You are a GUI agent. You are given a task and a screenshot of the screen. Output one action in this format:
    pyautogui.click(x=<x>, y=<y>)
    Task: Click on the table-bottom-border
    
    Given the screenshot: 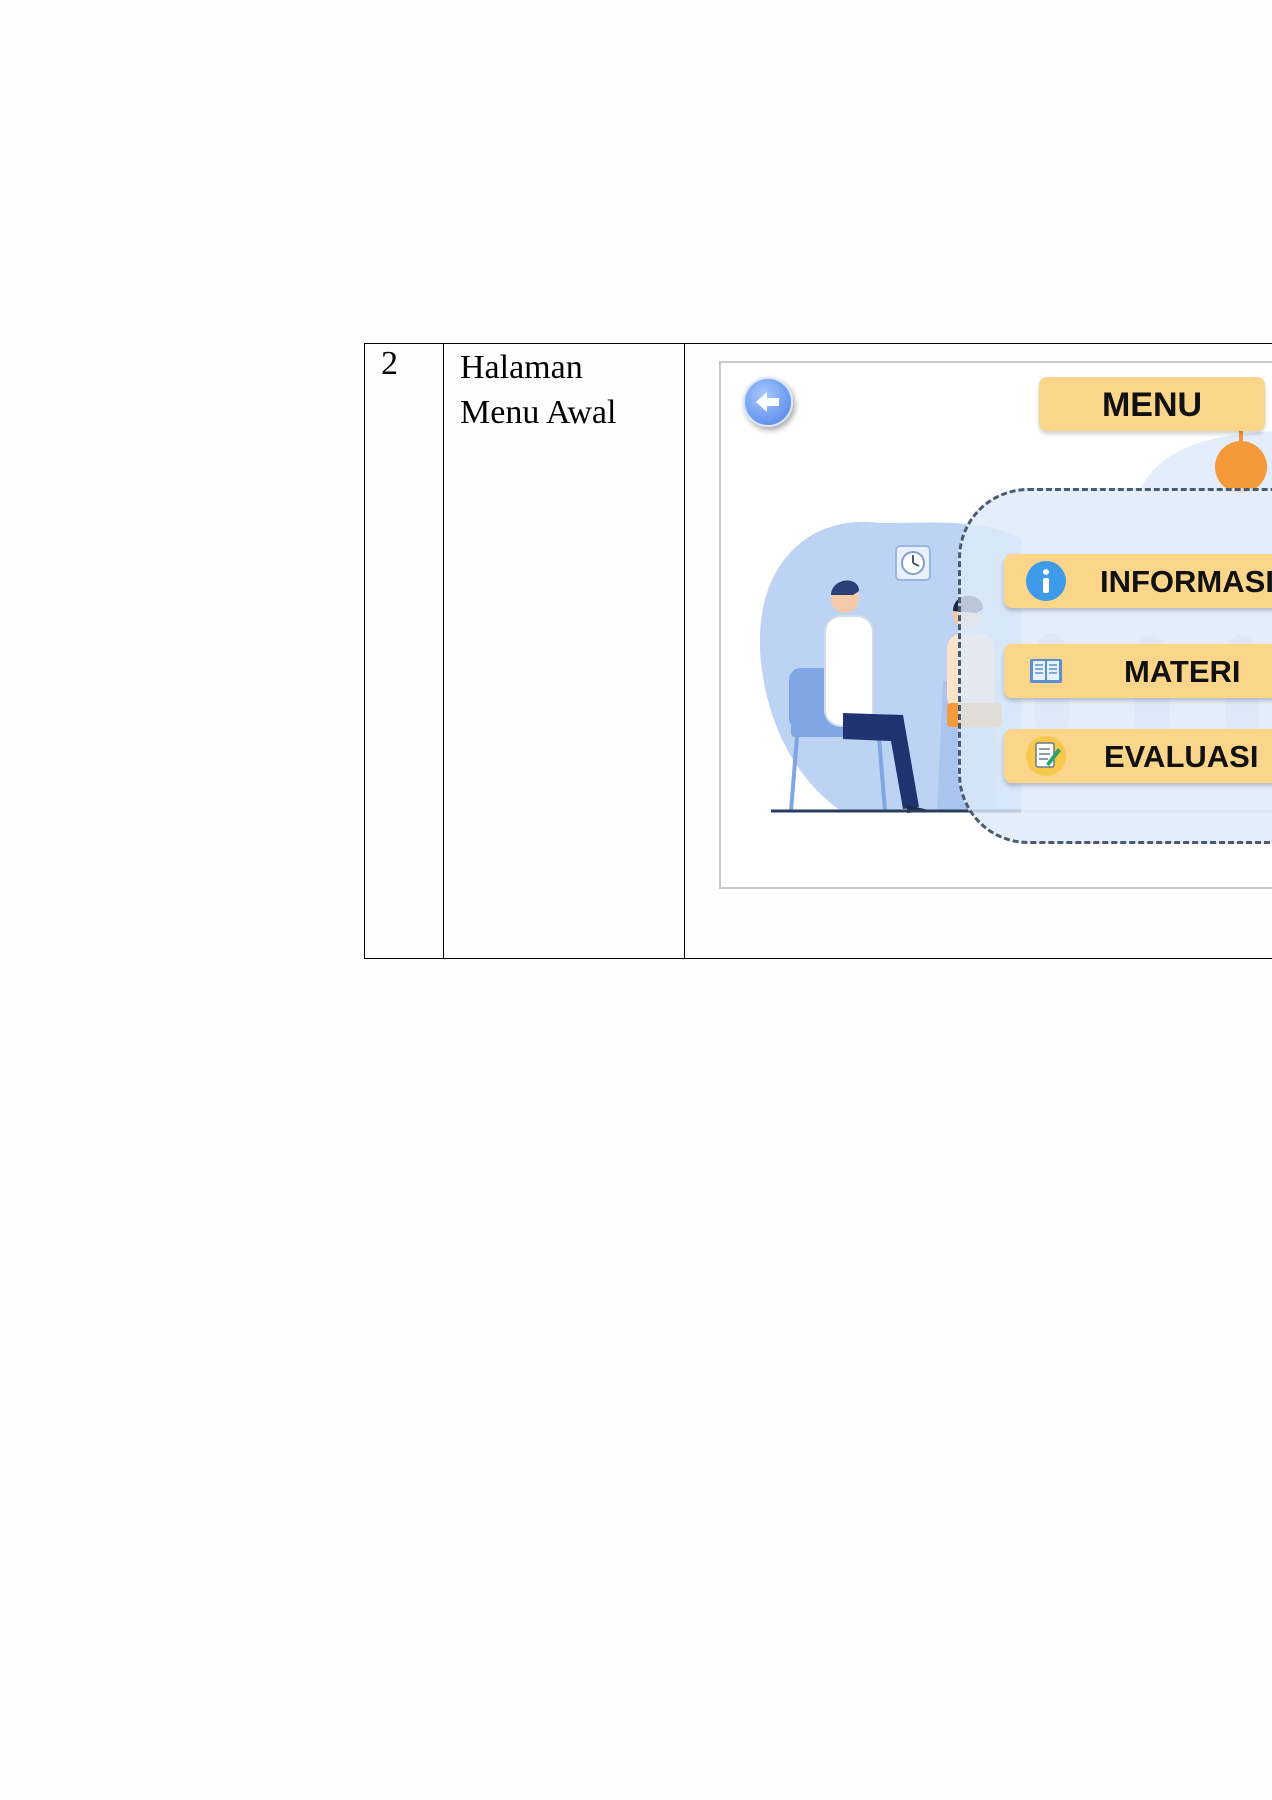 What is the action you would take?
    pyautogui.click(x=818, y=958)
    